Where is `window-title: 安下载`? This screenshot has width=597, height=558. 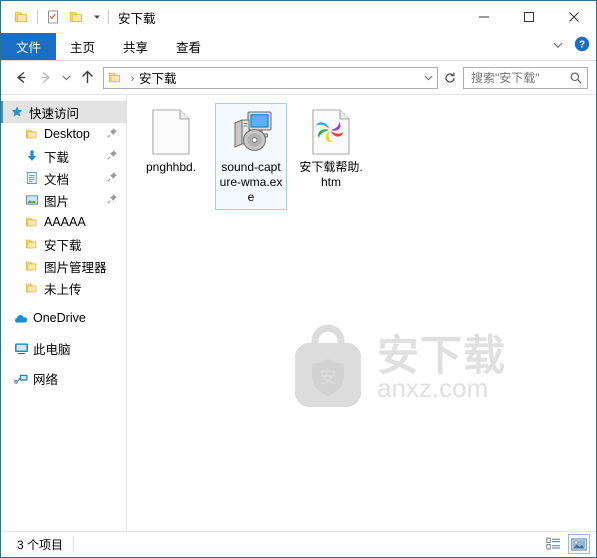
window-title: 安下载 is located at coordinates (137, 18).